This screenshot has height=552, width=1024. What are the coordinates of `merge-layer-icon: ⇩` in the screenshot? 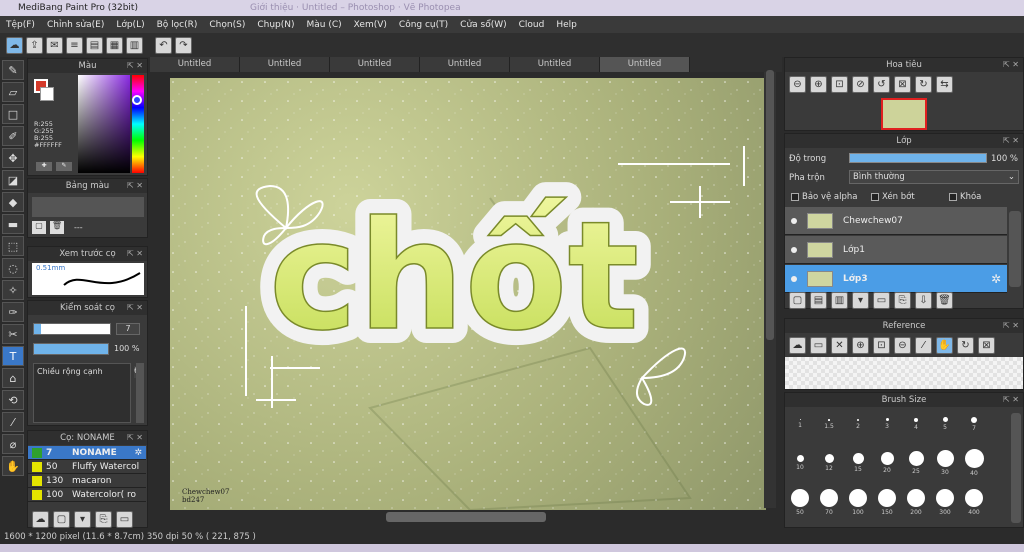 It's located at (923, 300).